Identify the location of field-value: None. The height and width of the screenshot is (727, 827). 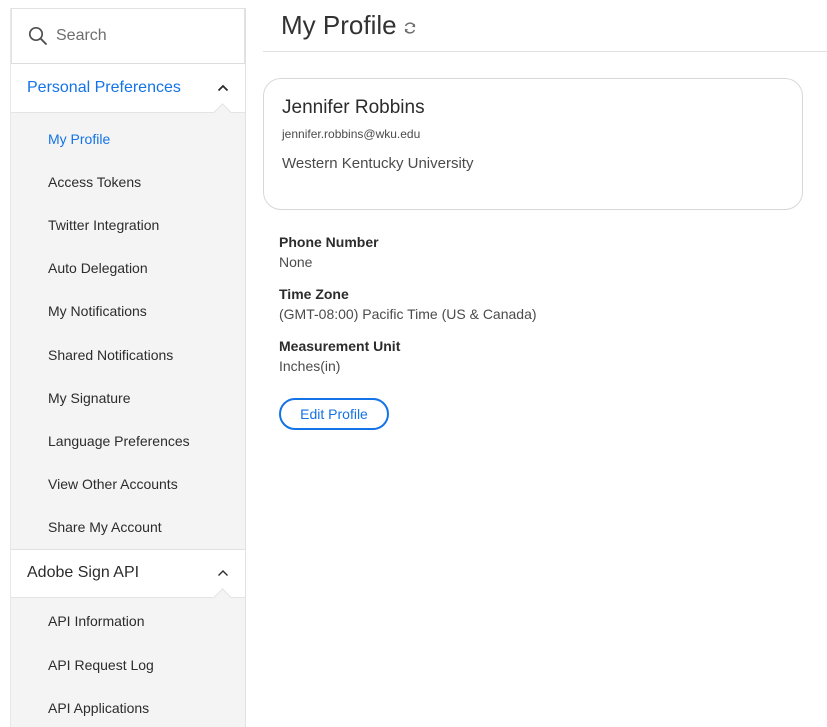
(296, 262).